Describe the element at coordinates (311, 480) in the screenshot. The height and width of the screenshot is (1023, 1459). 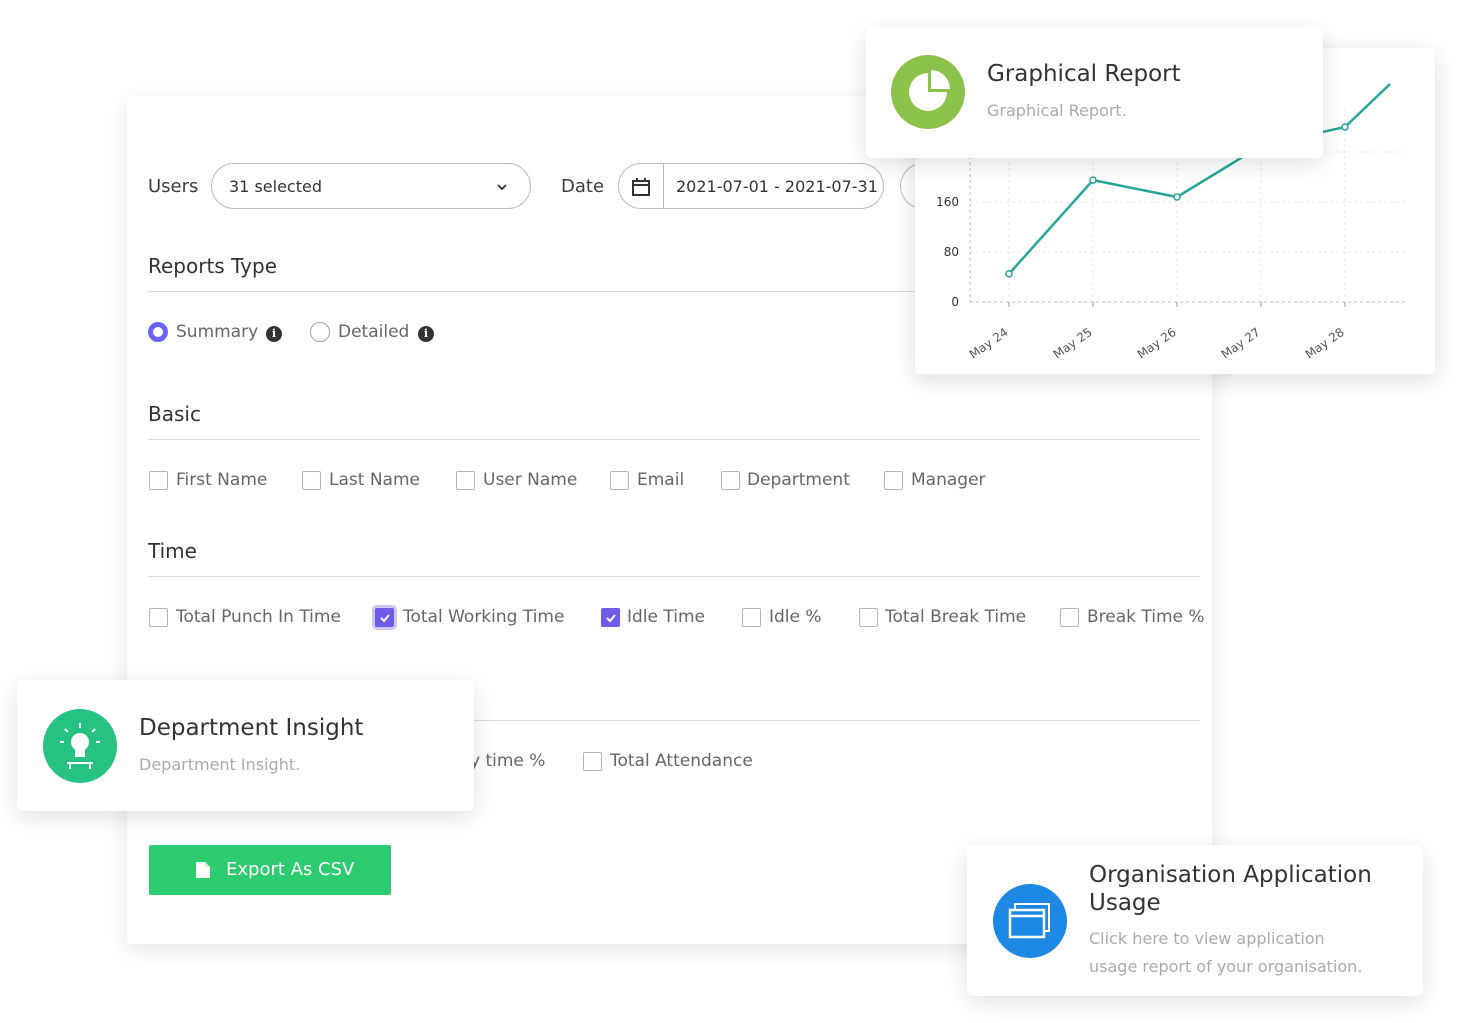
I see `last-name-checkbox` at that location.